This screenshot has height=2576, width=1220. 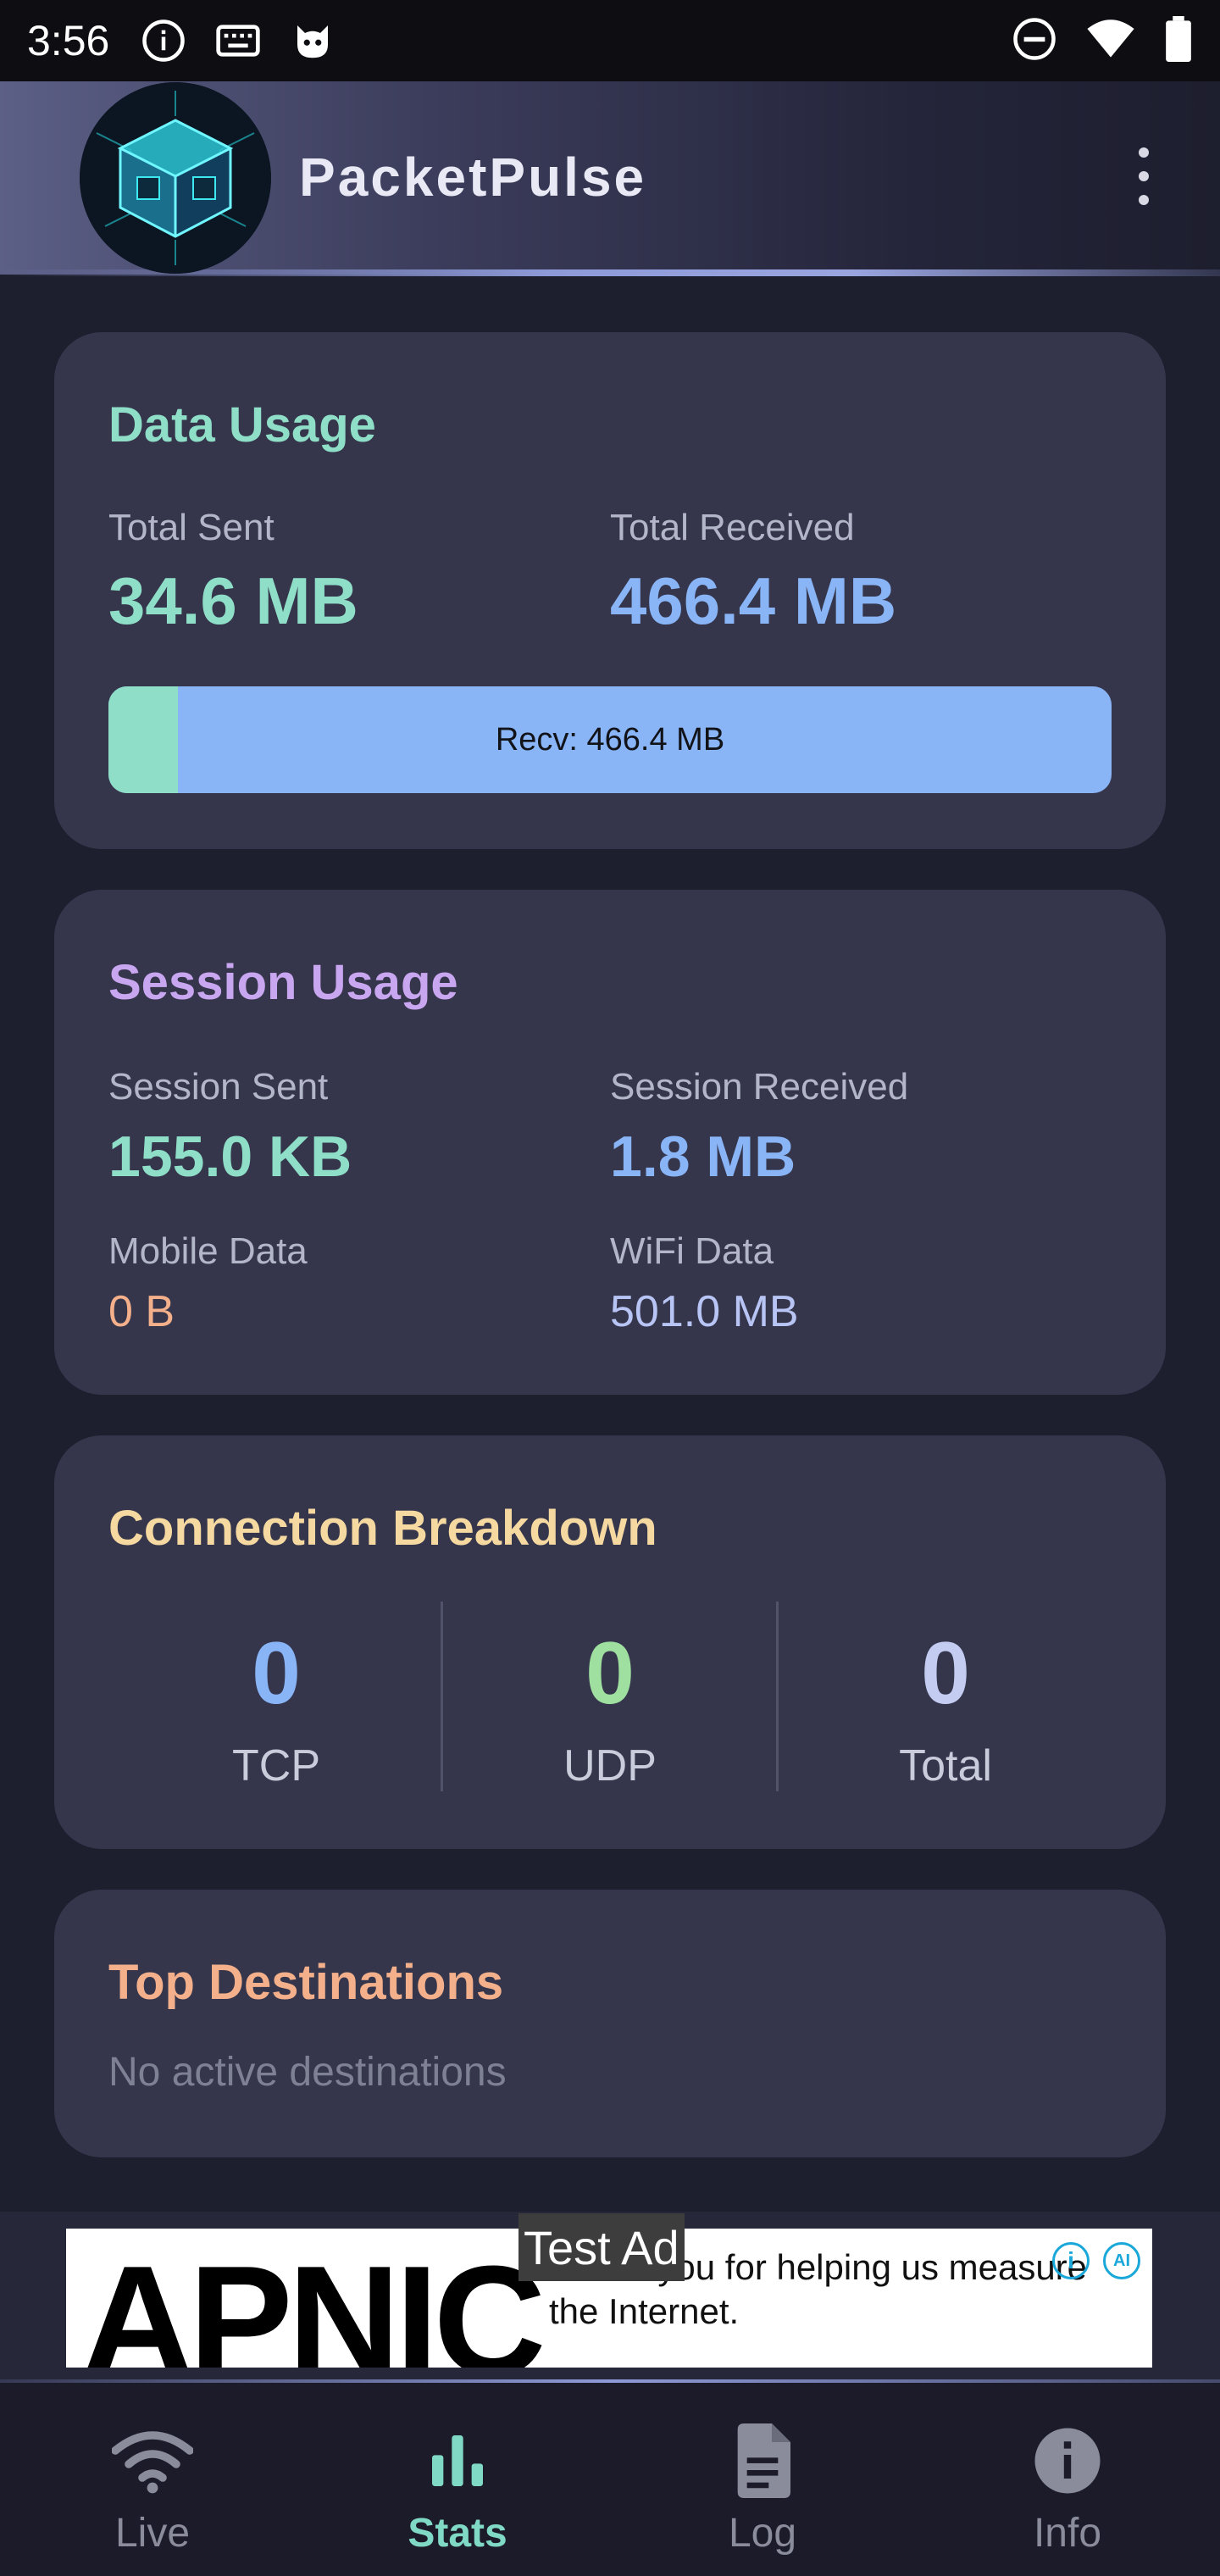 I want to click on status-time: 3:56, so click(x=68, y=40).